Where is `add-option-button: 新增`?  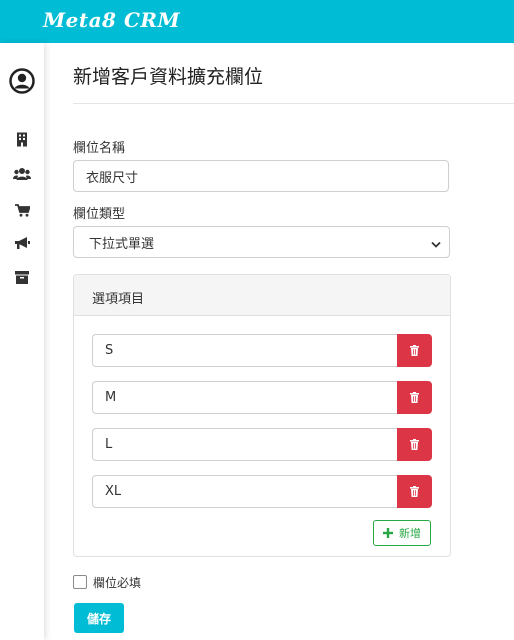 add-option-button: 新增 is located at coordinates (402, 533).